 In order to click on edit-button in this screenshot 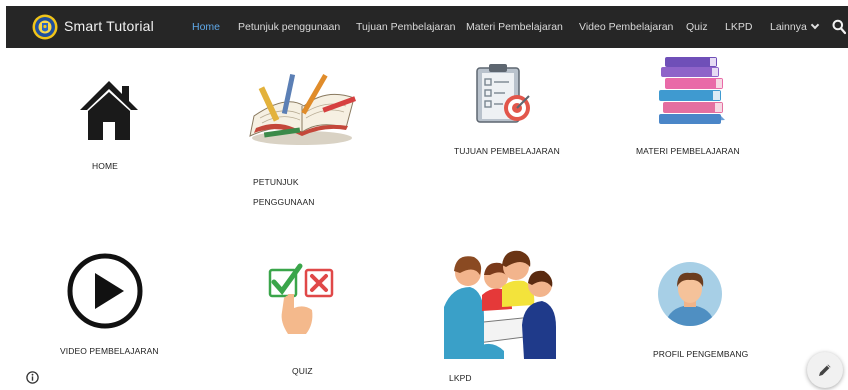, I will do `click(825, 370)`.